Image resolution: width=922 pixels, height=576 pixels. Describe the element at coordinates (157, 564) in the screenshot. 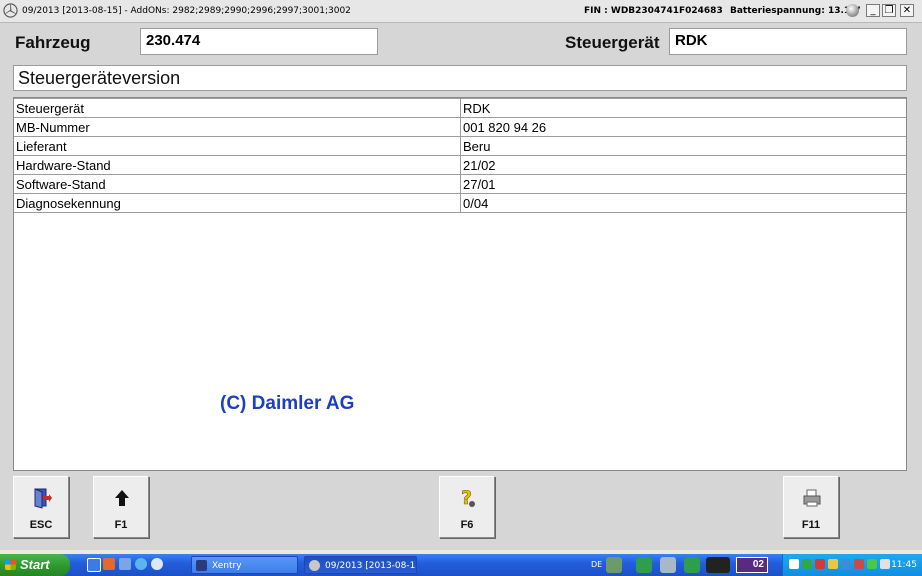

I see `media-player-icon` at that location.